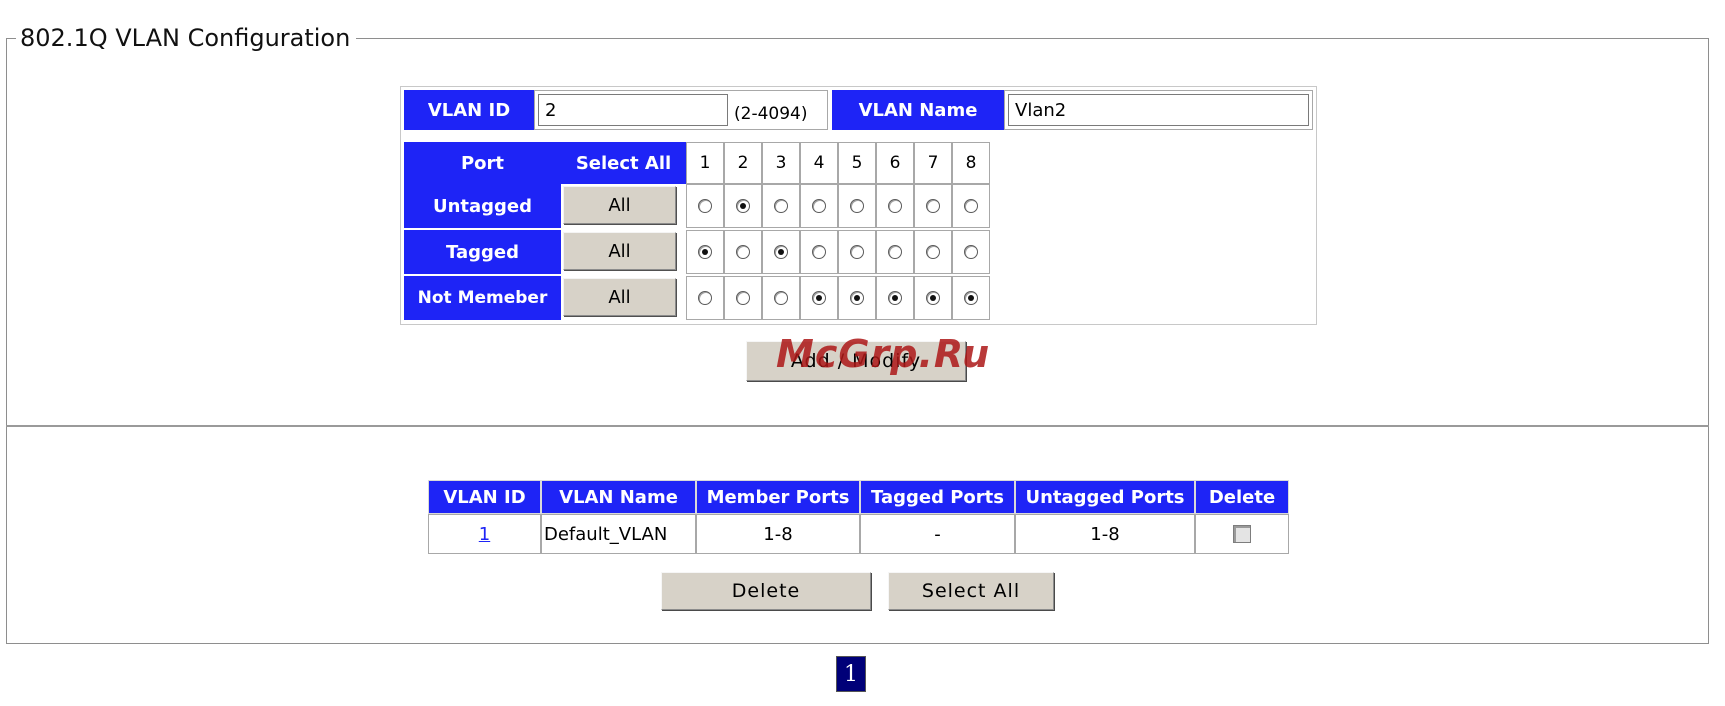 Image resolution: width=1725 pixels, height=706 pixels. What do you see at coordinates (619, 205) in the screenshot?
I see `untagged-all-button: All` at bounding box center [619, 205].